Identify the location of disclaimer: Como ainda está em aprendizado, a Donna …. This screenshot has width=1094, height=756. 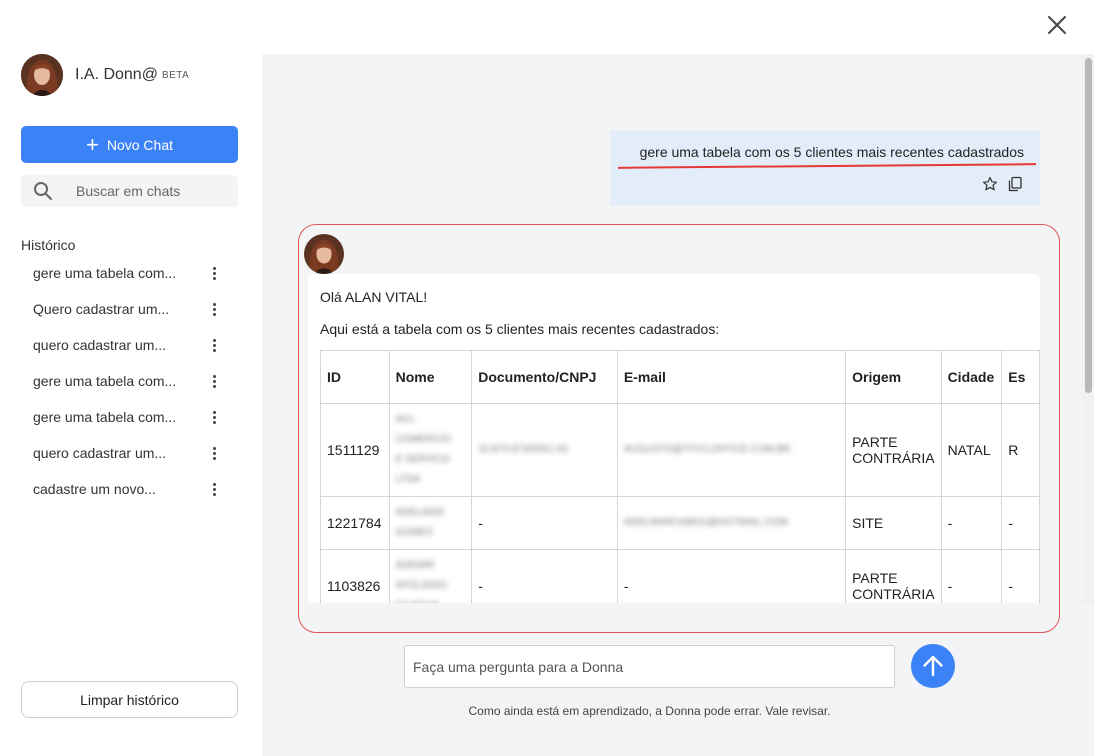
(649, 711).